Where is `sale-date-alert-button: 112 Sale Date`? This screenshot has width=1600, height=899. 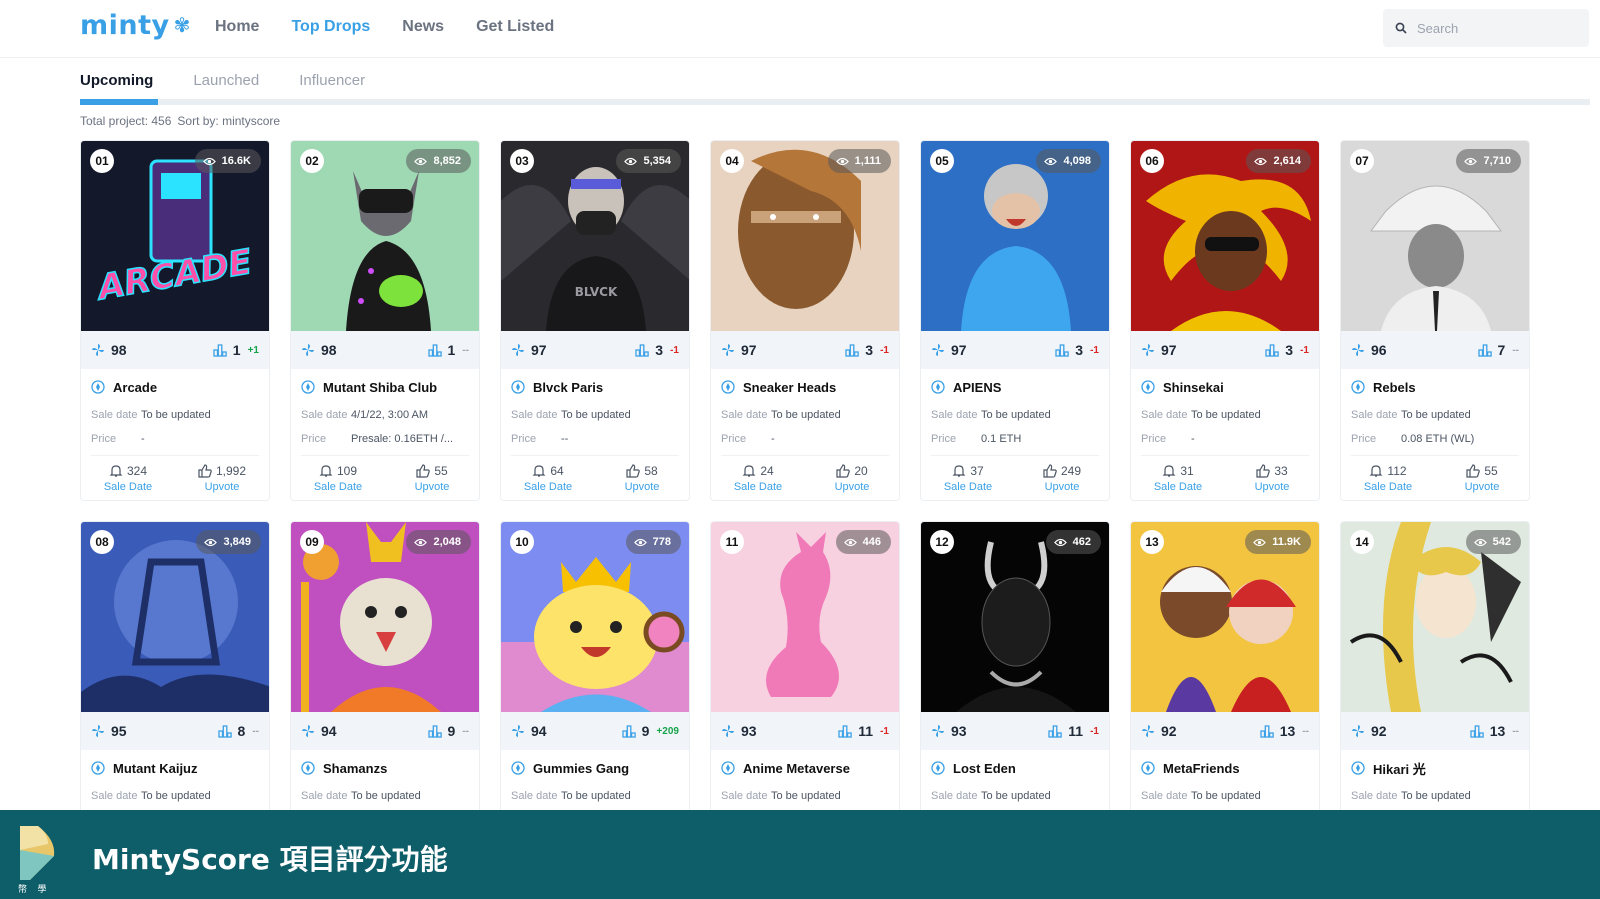
sale-date-alert-button: 112 Sale Date is located at coordinates (1388, 478).